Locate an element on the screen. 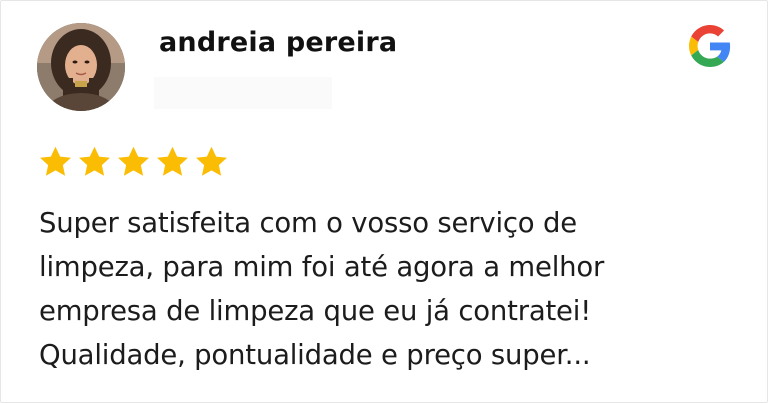  avatar-photo is located at coordinates (81, 67).